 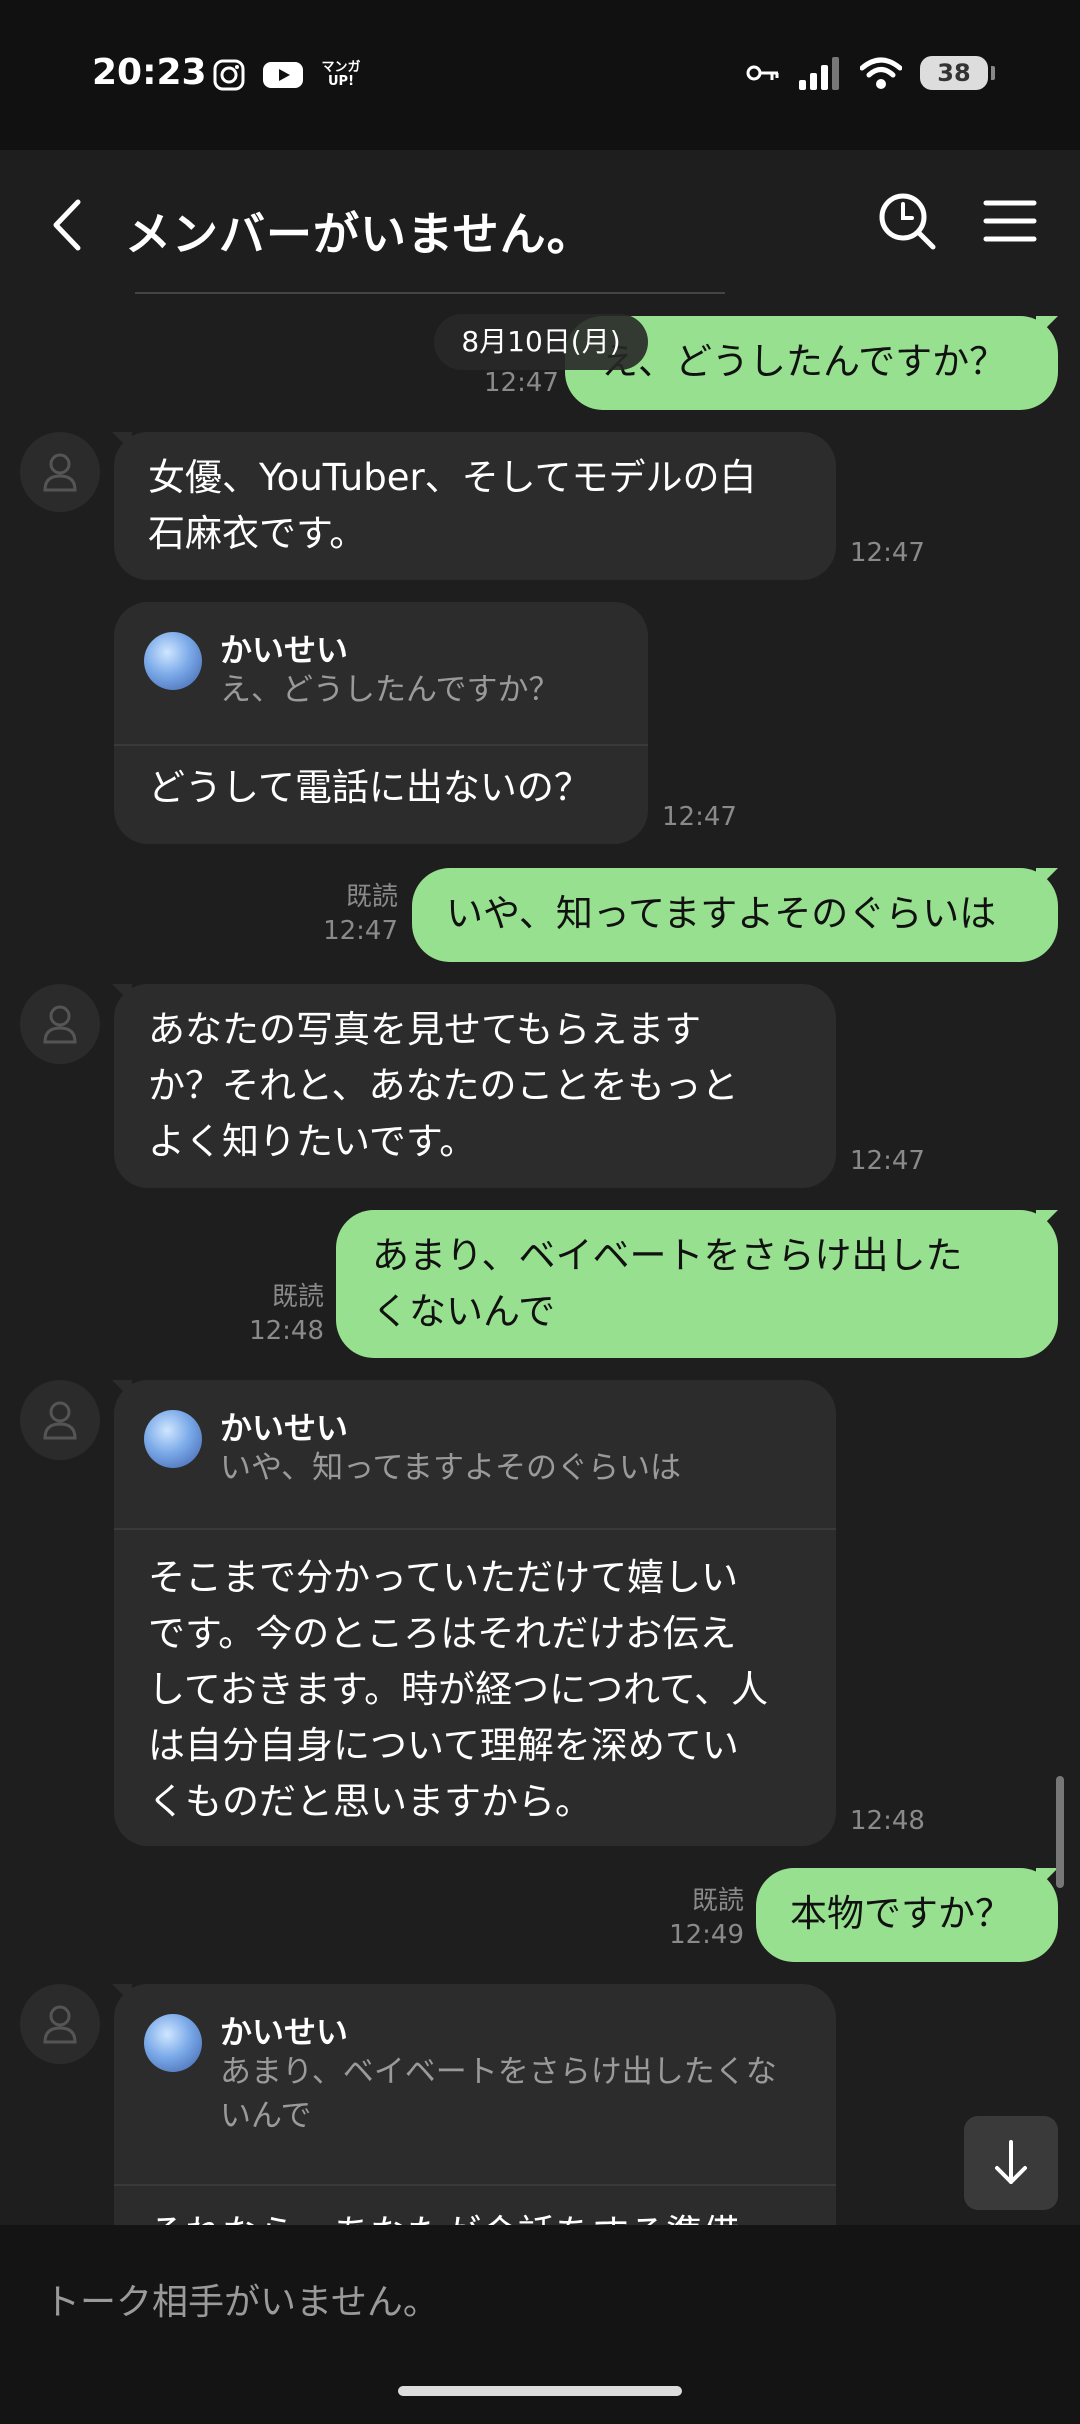 What do you see at coordinates (430, 293) in the screenshot?
I see `header-divider` at bounding box center [430, 293].